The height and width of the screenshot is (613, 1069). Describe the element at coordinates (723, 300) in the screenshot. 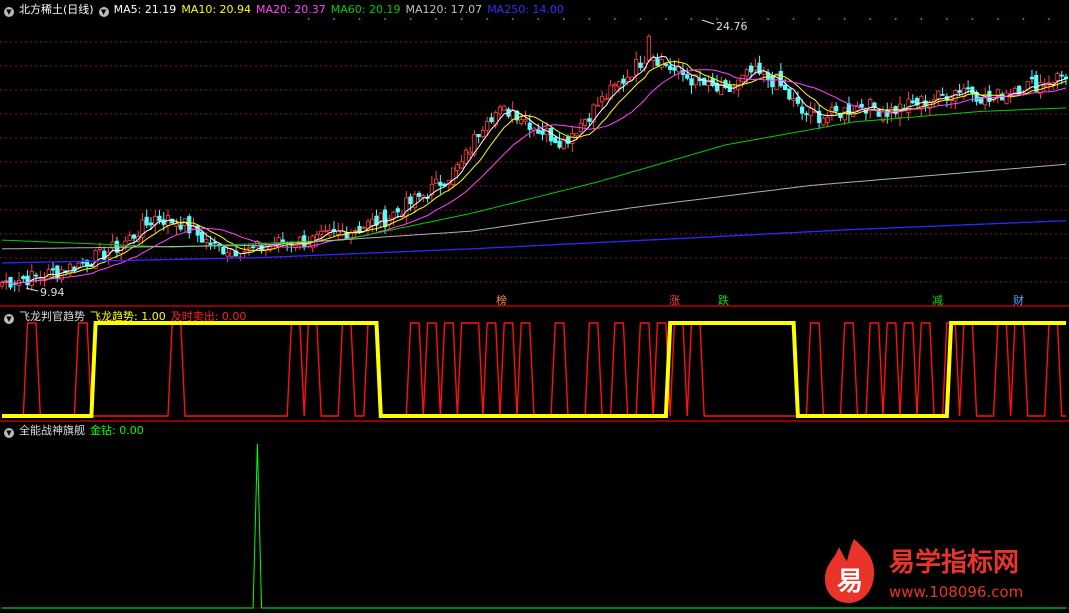

I see `event-marker-2: 跌` at that location.